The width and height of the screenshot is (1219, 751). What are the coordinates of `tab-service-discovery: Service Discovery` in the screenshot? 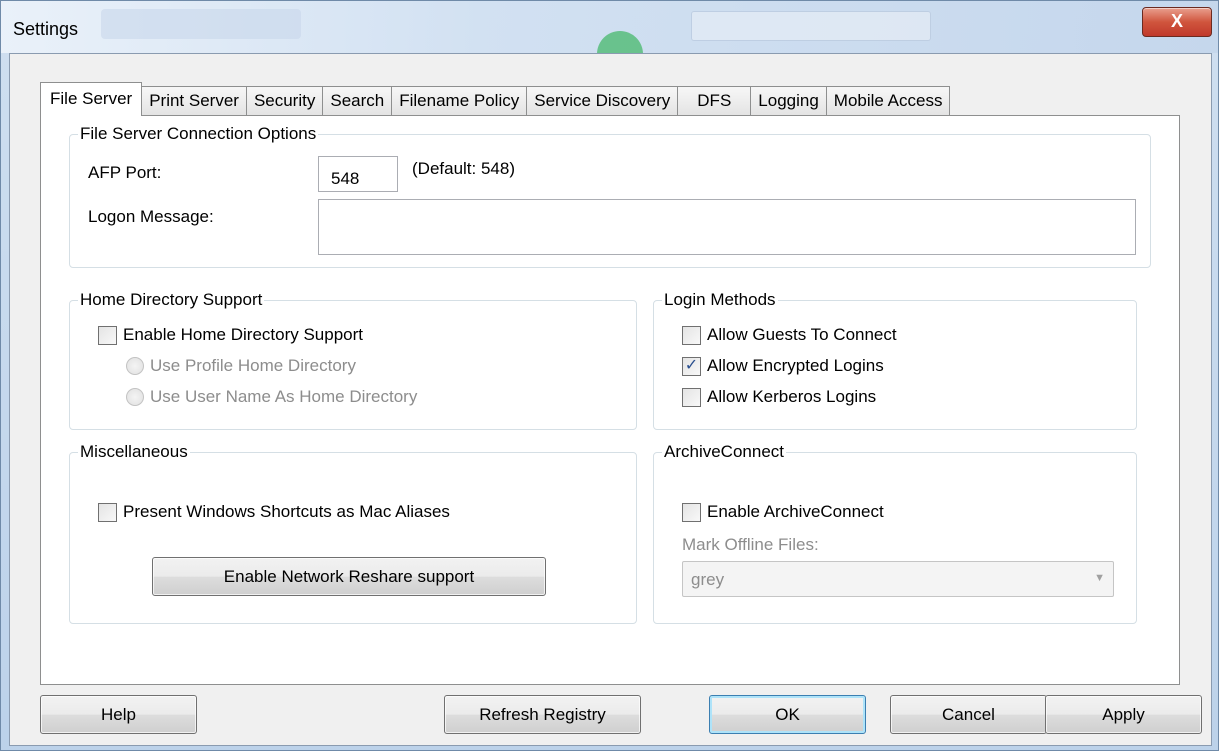 It's located at (602, 101).